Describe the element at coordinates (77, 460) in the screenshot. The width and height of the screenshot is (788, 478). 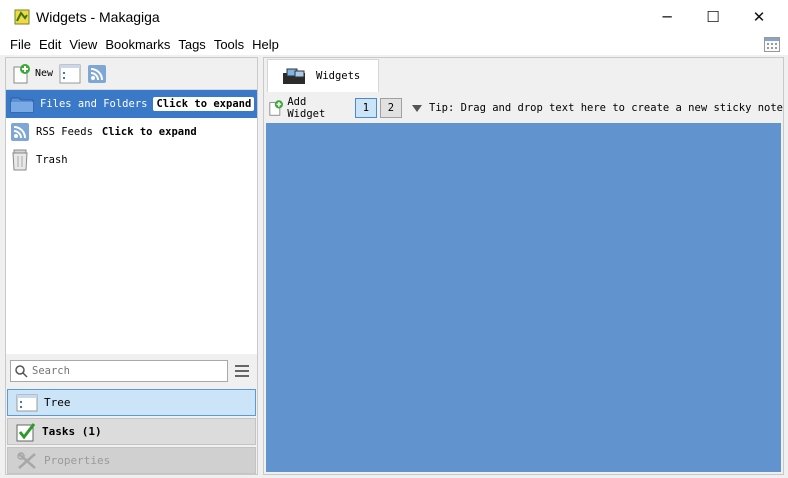
I see `nav-properties-label: Properties` at that location.